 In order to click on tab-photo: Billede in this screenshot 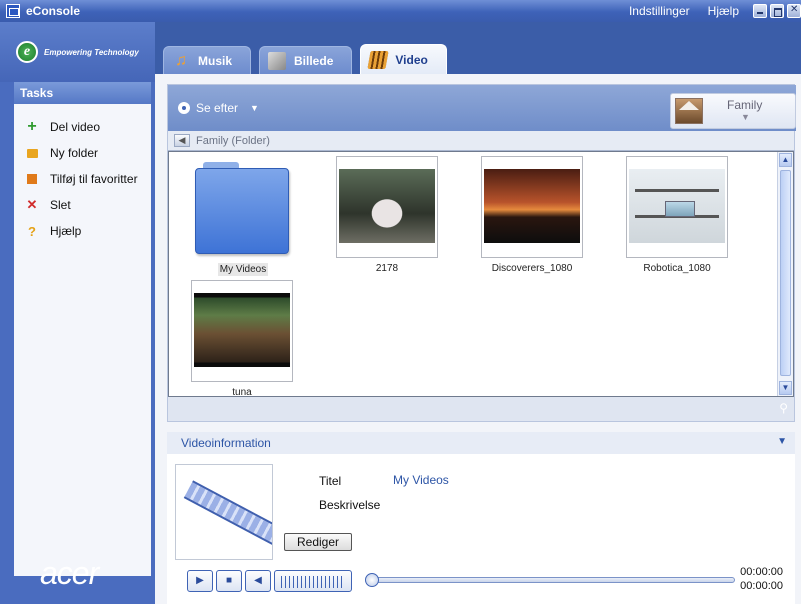, I will do `click(306, 60)`.